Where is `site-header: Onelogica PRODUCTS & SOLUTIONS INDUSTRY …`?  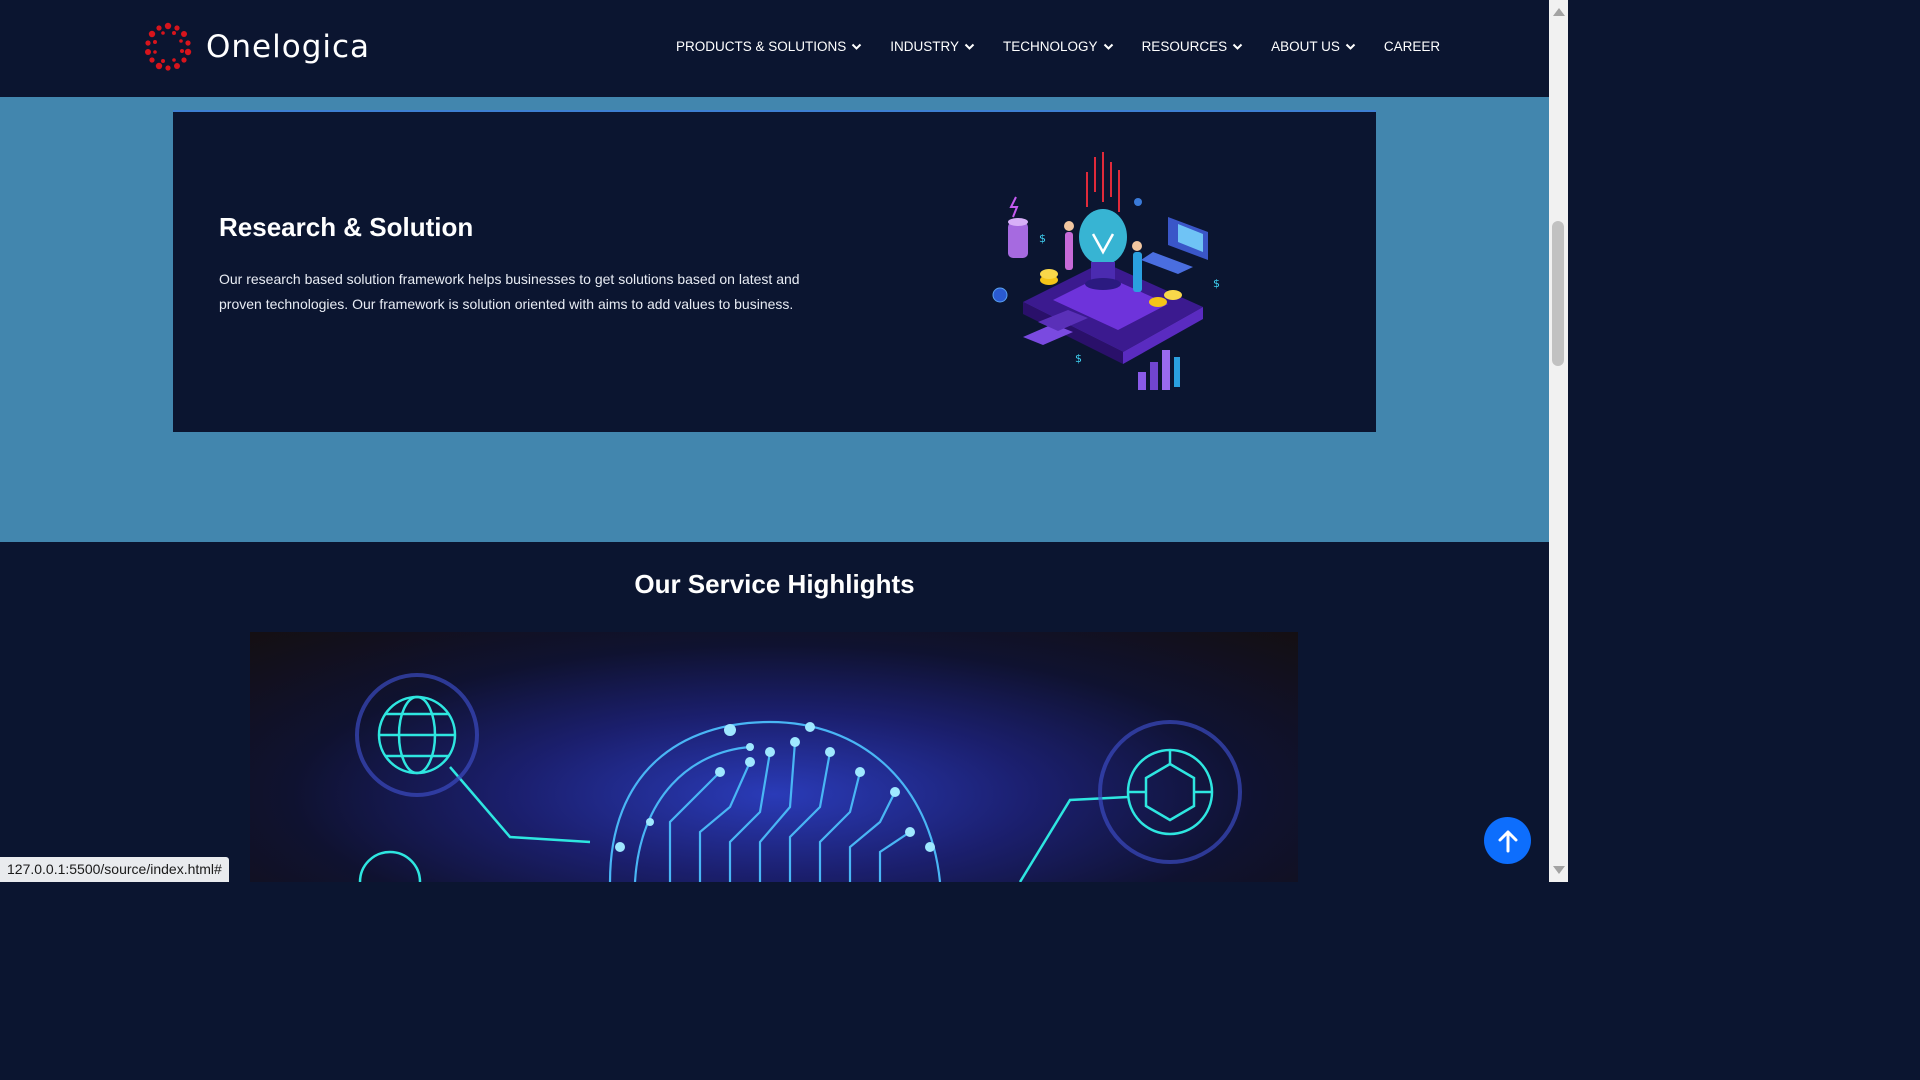 site-header: Onelogica PRODUCTS & SOLUTIONS INDUSTRY … is located at coordinates (774, 48).